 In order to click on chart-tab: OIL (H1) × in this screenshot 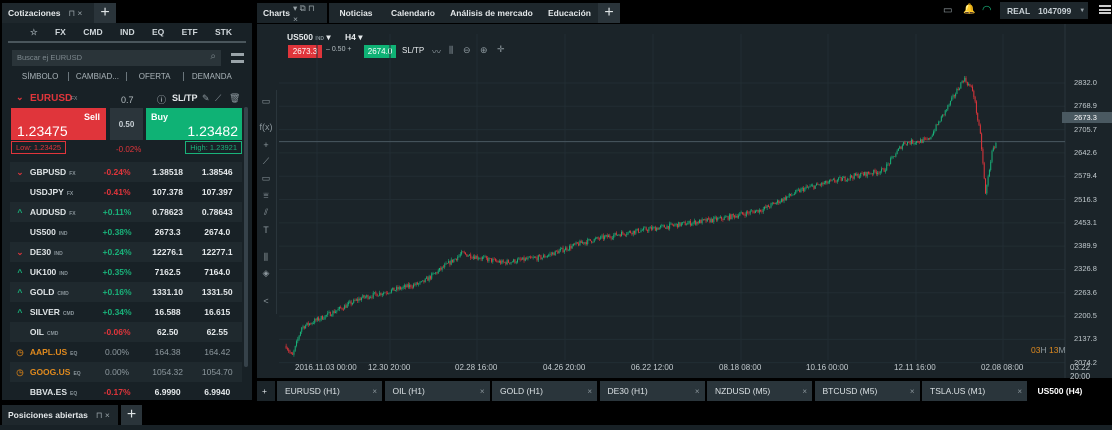, I will do `click(437, 391)`.